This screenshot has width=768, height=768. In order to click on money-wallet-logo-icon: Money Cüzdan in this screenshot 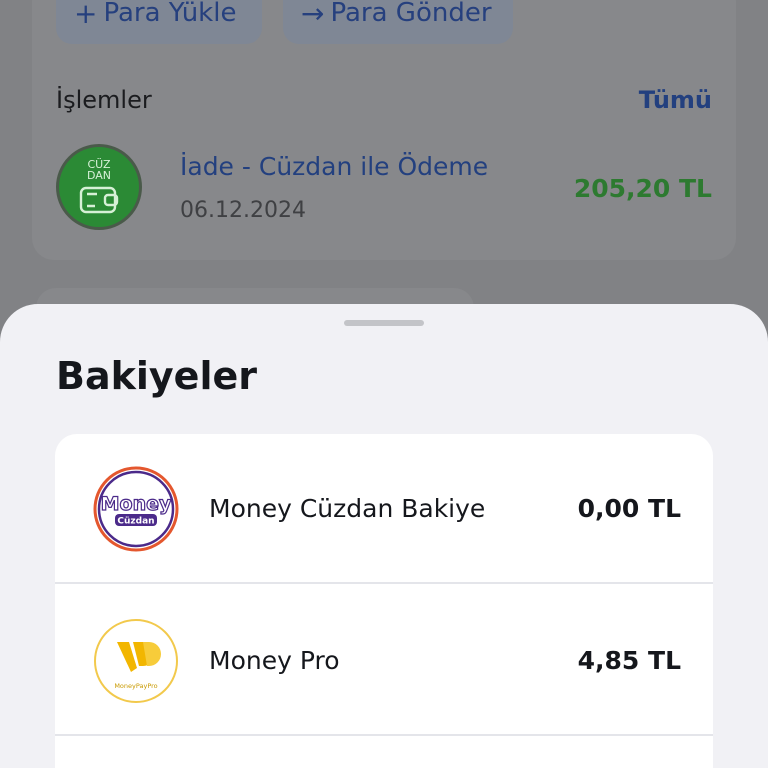, I will do `click(136, 509)`.